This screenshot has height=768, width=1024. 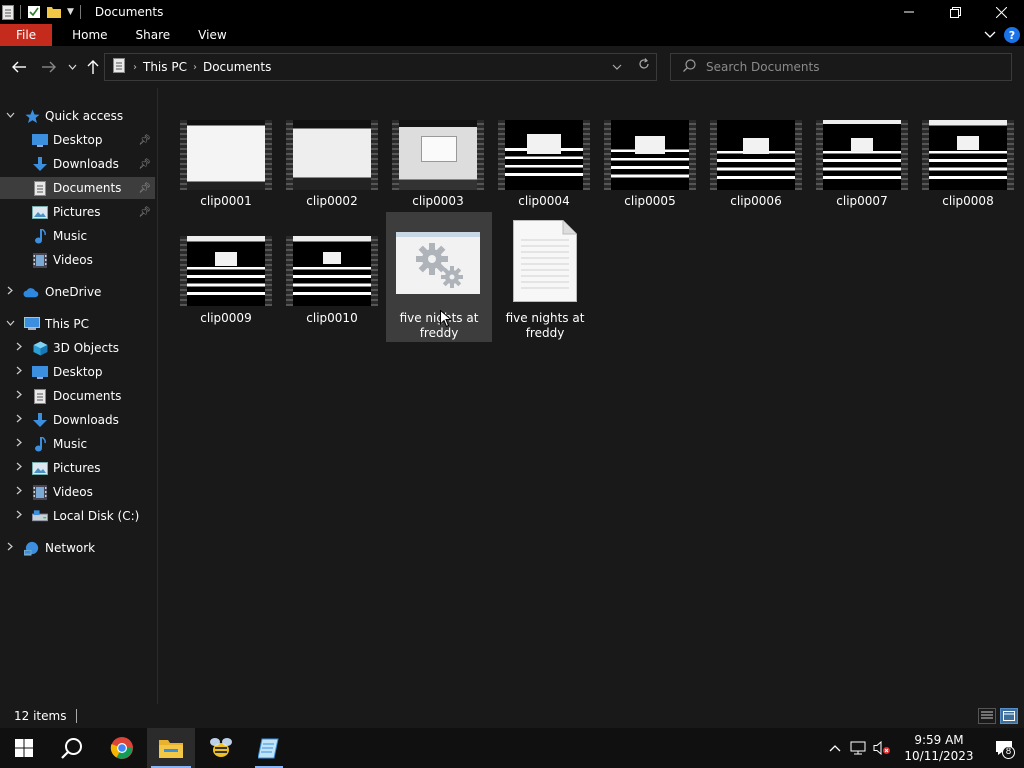 What do you see at coordinates (77, 348) in the screenshot?
I see `nav-pc-3d-objects: 3D Objects` at bounding box center [77, 348].